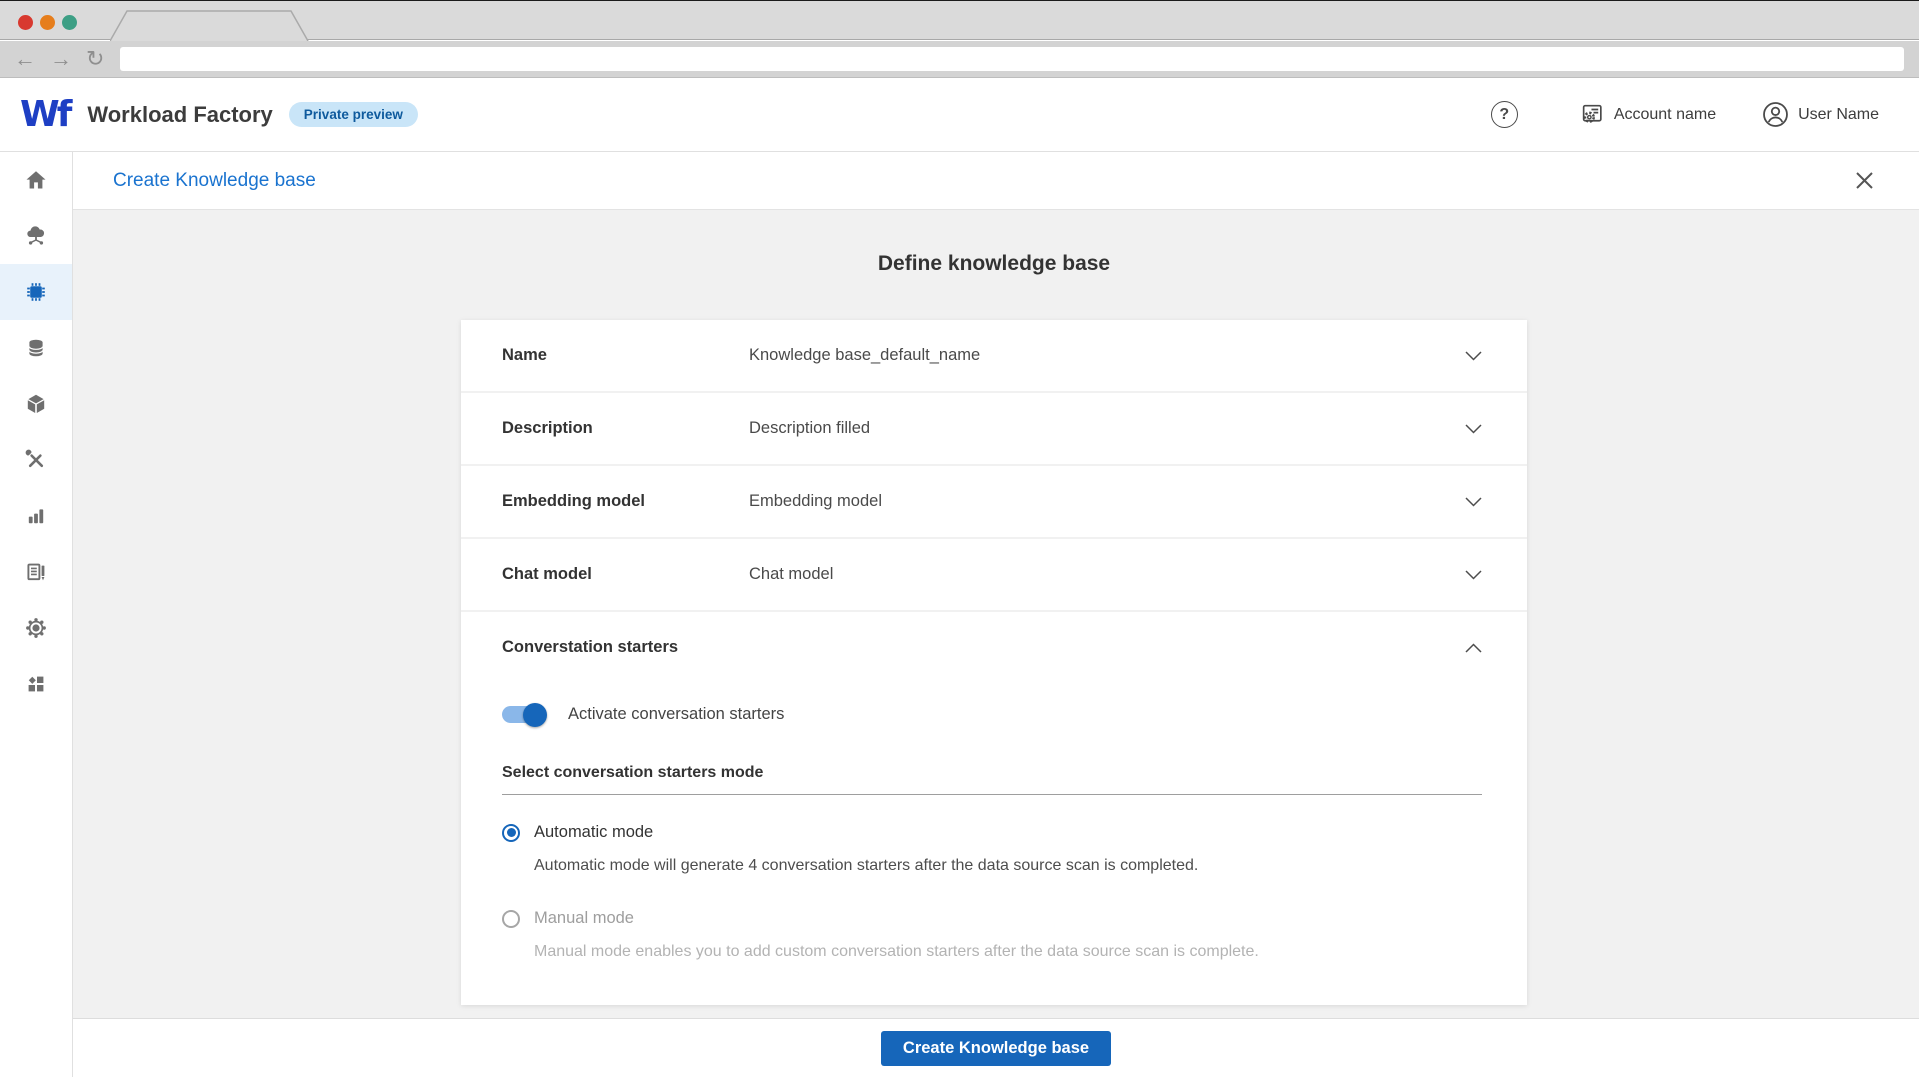 The height and width of the screenshot is (1077, 1919). I want to click on user-menu: User Name, so click(1820, 114).